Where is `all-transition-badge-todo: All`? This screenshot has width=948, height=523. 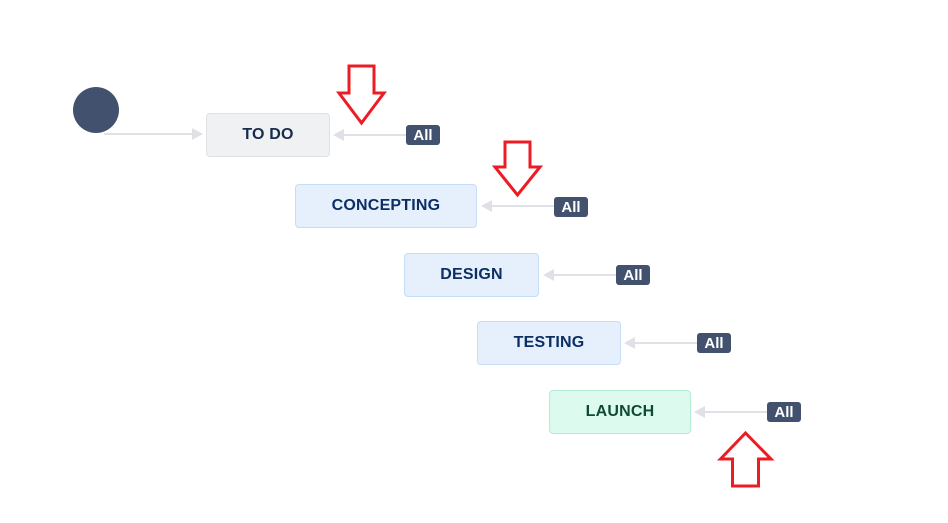
all-transition-badge-todo: All is located at coordinates (423, 135).